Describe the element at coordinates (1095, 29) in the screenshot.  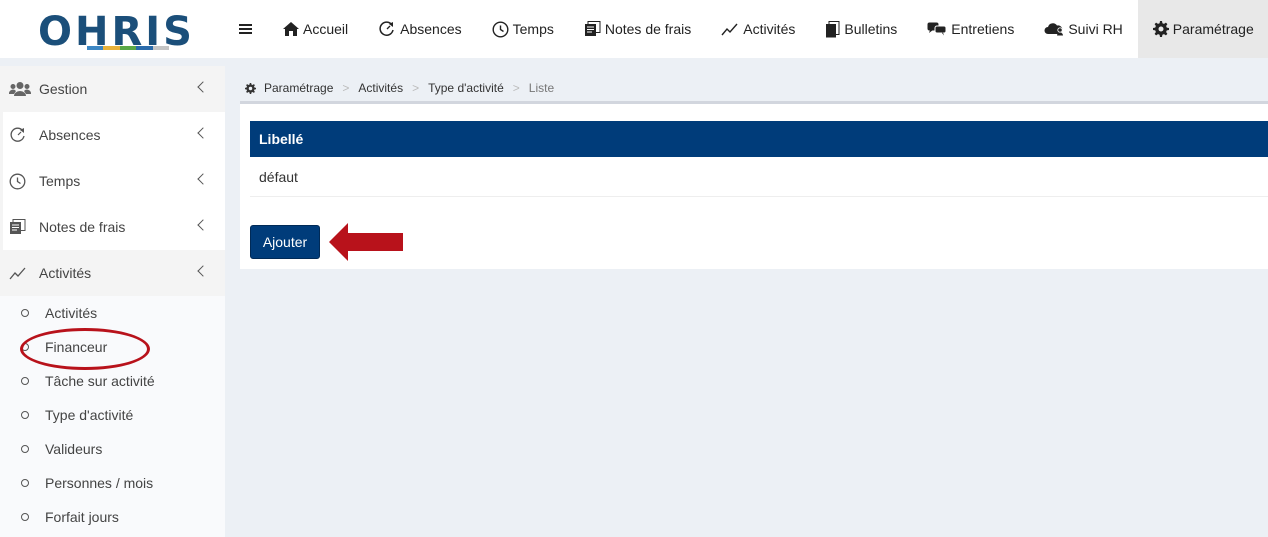
I see `nav-label: Suivi RH` at that location.